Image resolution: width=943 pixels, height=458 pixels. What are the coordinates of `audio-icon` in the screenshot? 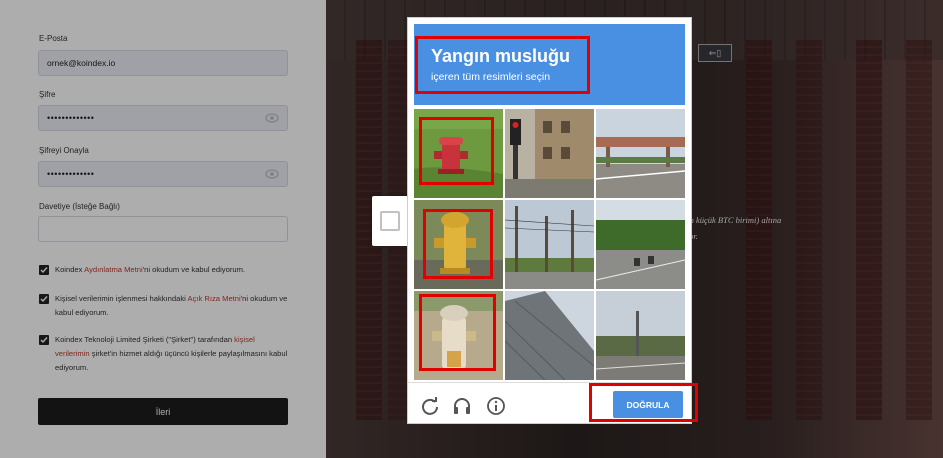 It's located at (462, 406).